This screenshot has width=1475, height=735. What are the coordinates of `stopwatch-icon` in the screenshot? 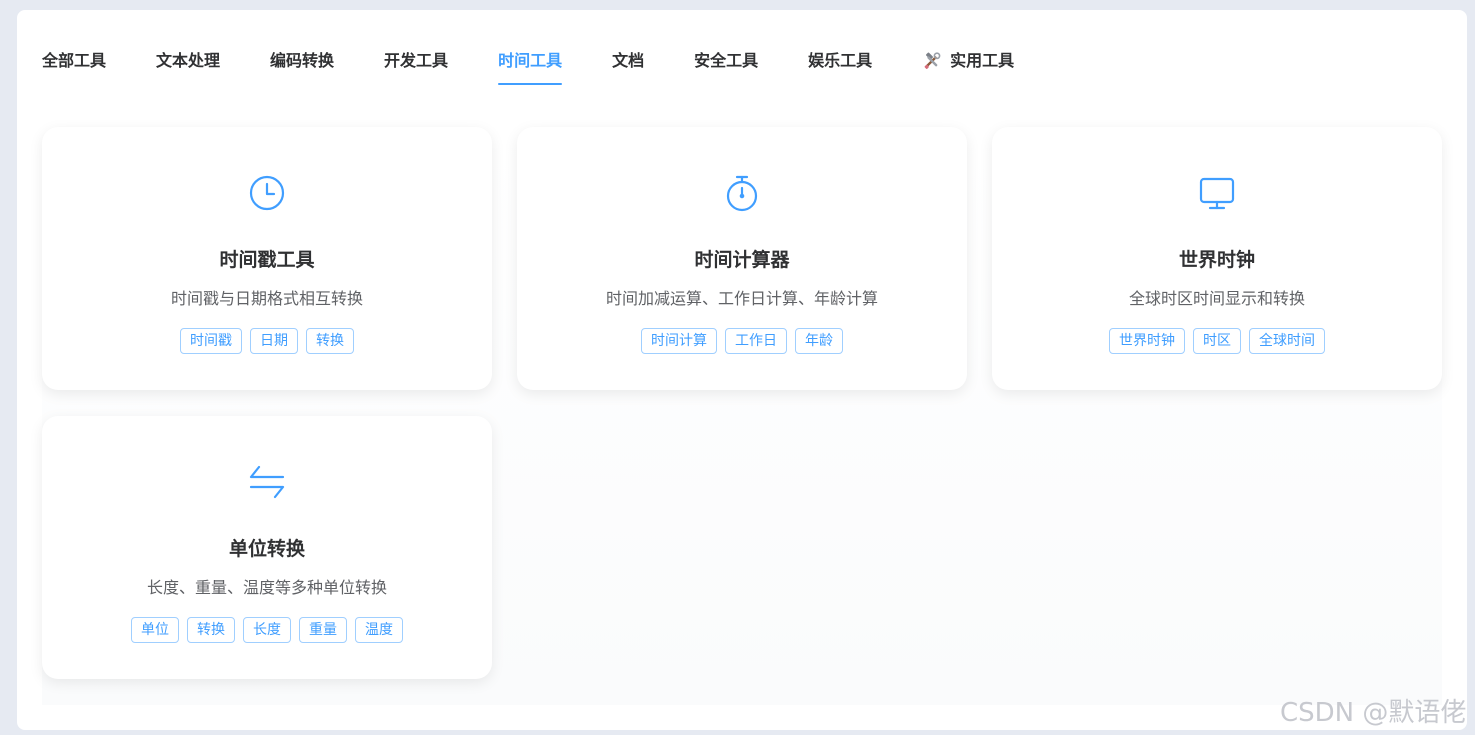 It's located at (742, 193).